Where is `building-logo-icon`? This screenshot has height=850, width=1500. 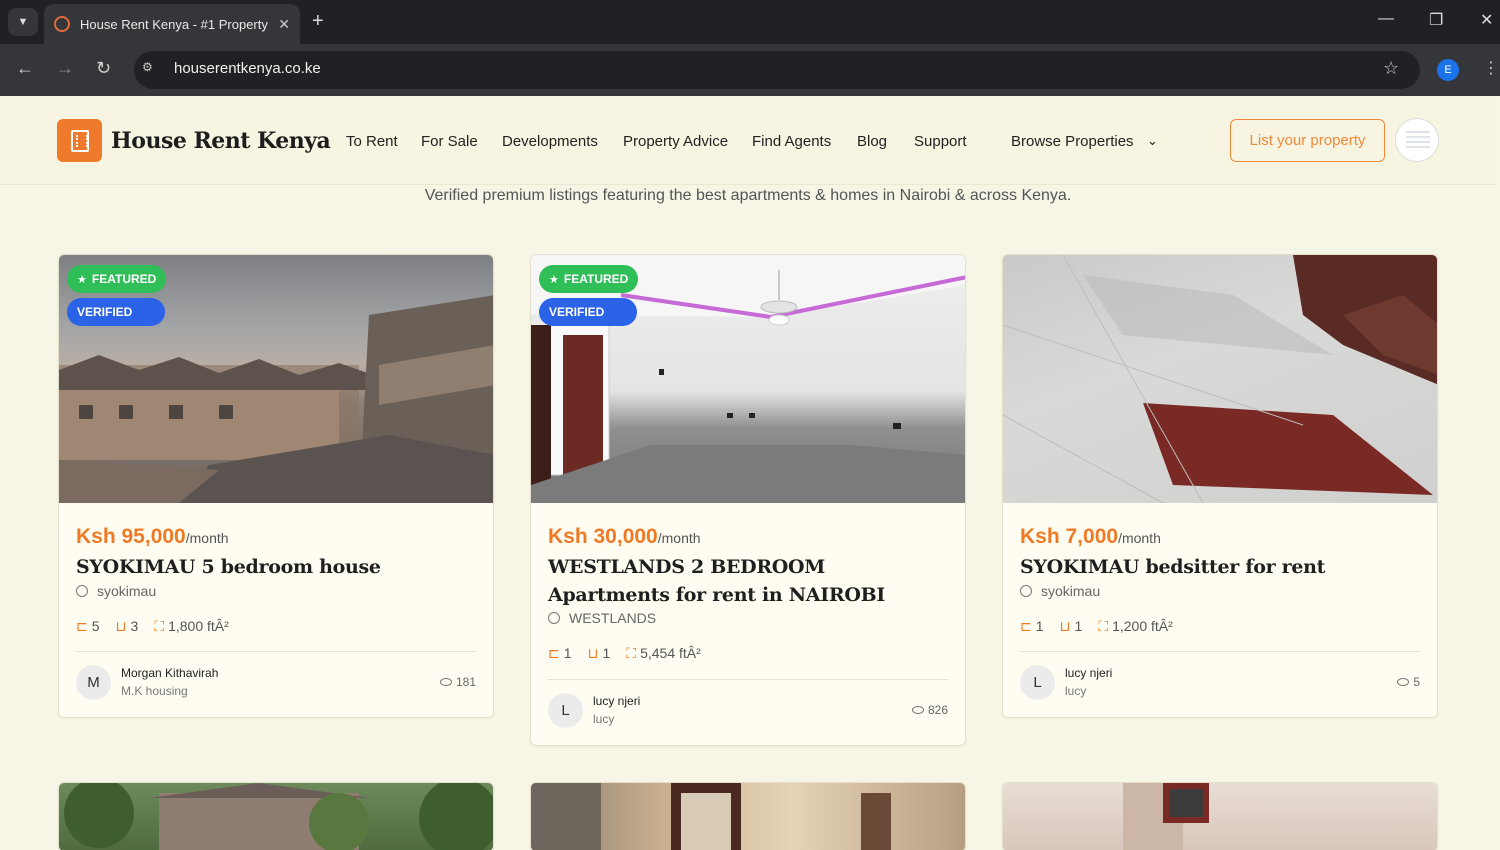
building-logo-icon is located at coordinates (79, 140).